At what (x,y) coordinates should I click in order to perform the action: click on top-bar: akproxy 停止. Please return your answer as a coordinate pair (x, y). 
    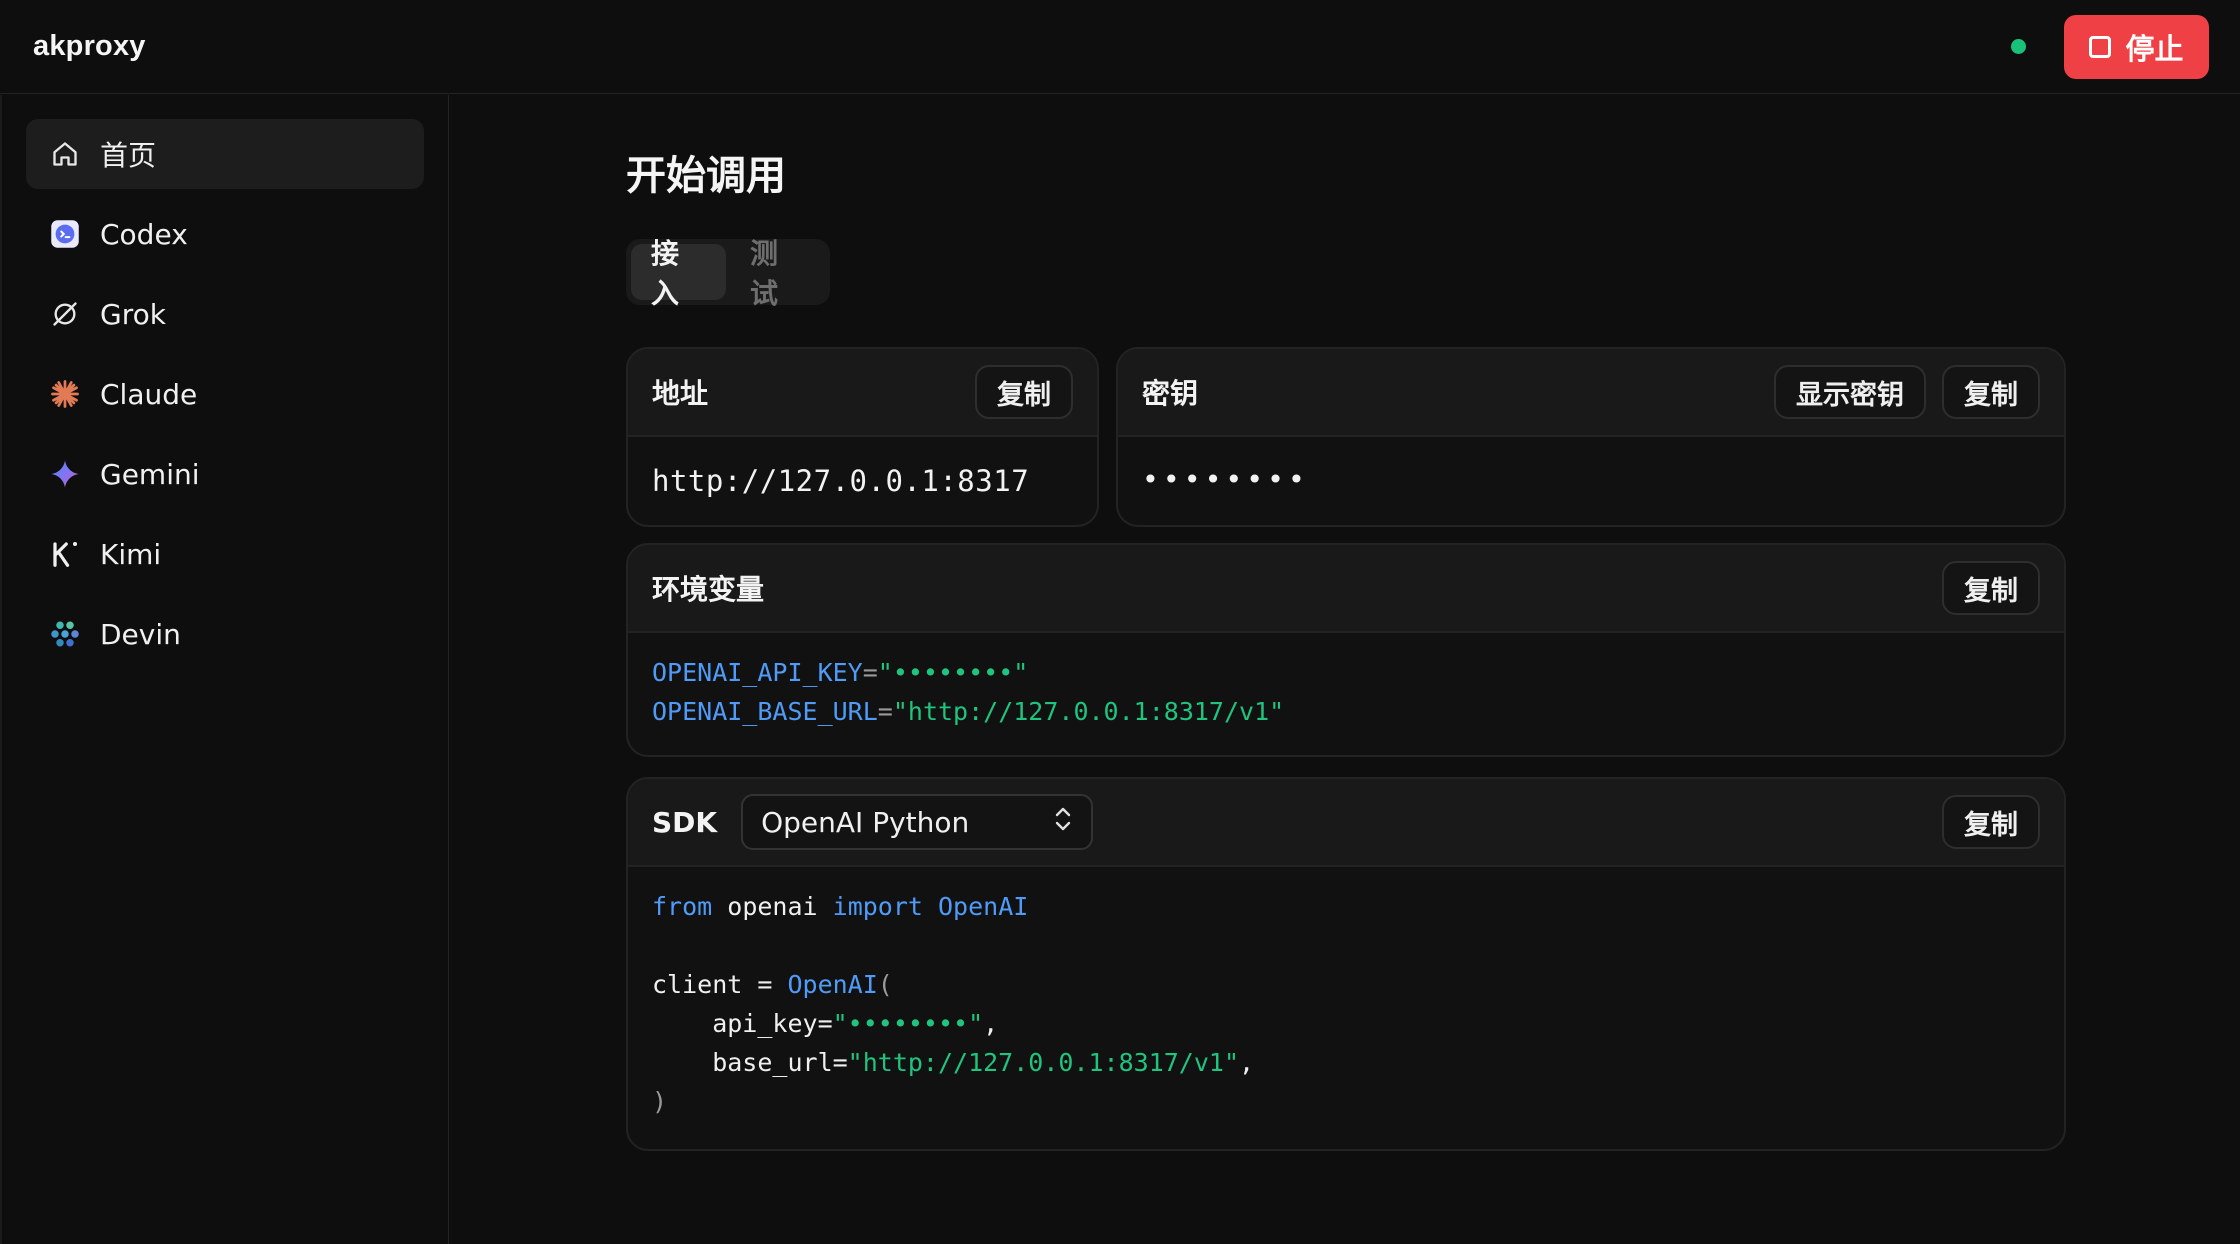
    Looking at the image, I should click on (1120, 47).